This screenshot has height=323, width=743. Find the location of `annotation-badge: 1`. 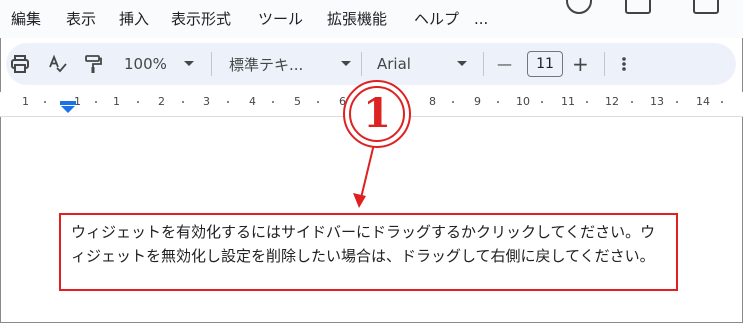

annotation-badge: 1 is located at coordinates (377, 114).